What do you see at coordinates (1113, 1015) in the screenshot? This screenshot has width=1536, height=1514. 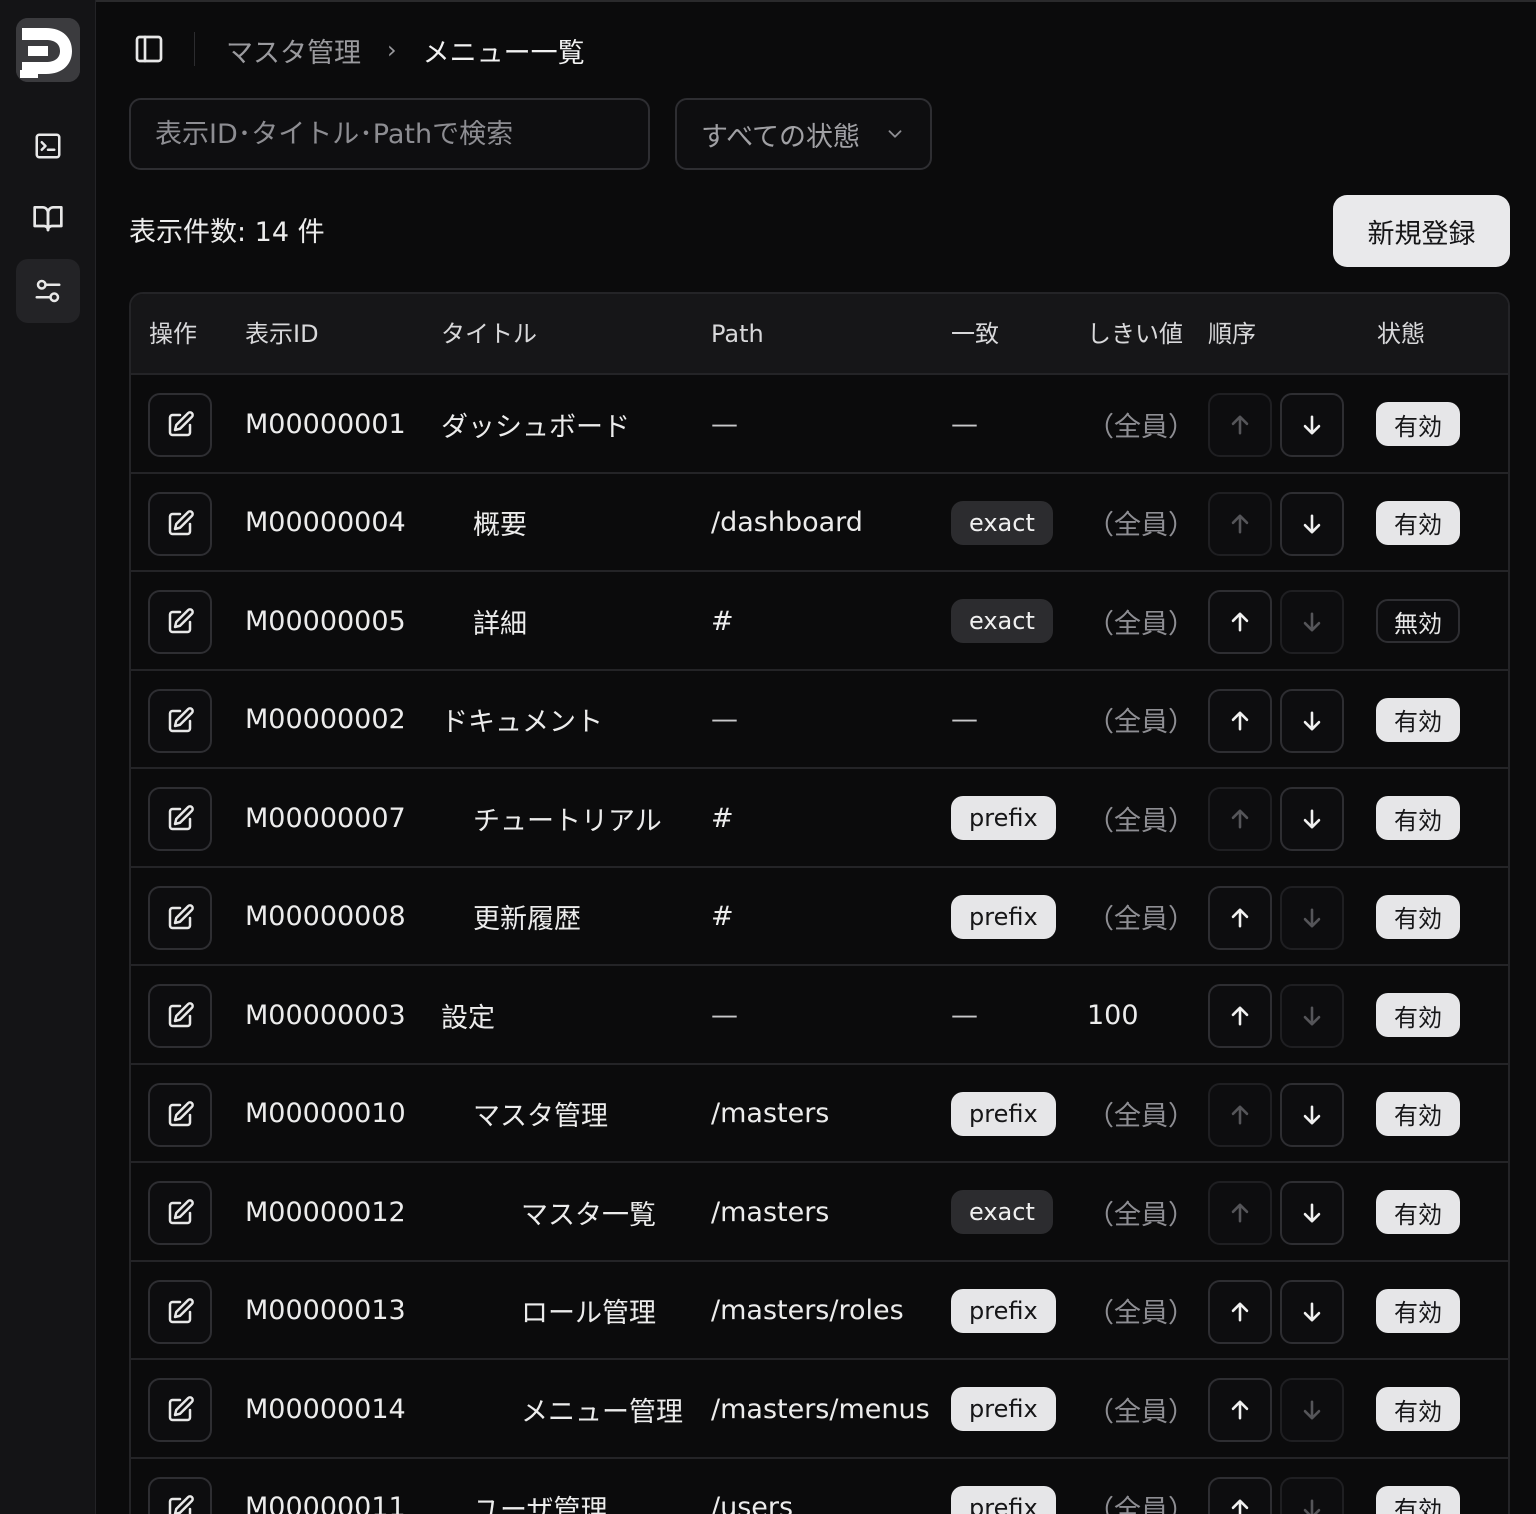 I see `threshold-value: 100` at bounding box center [1113, 1015].